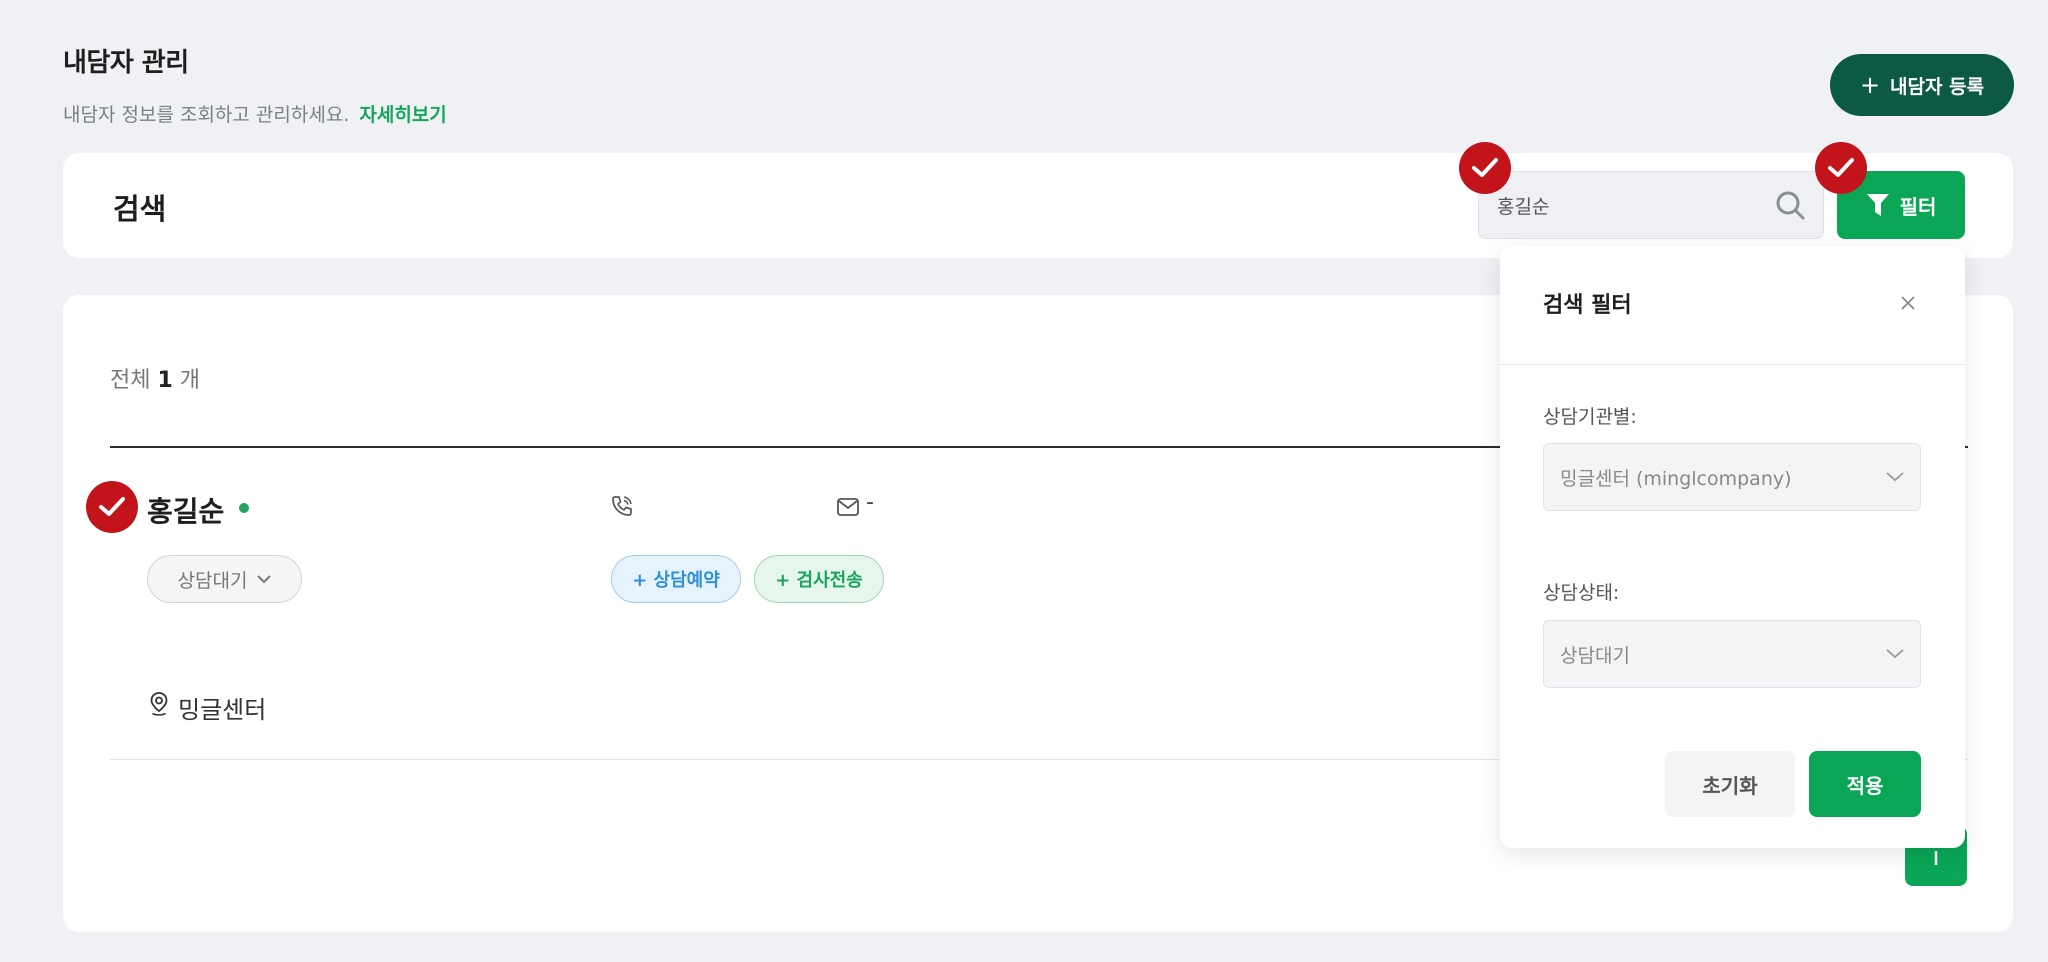 Image resolution: width=2048 pixels, height=962 pixels. I want to click on mail-icon, so click(848, 507).